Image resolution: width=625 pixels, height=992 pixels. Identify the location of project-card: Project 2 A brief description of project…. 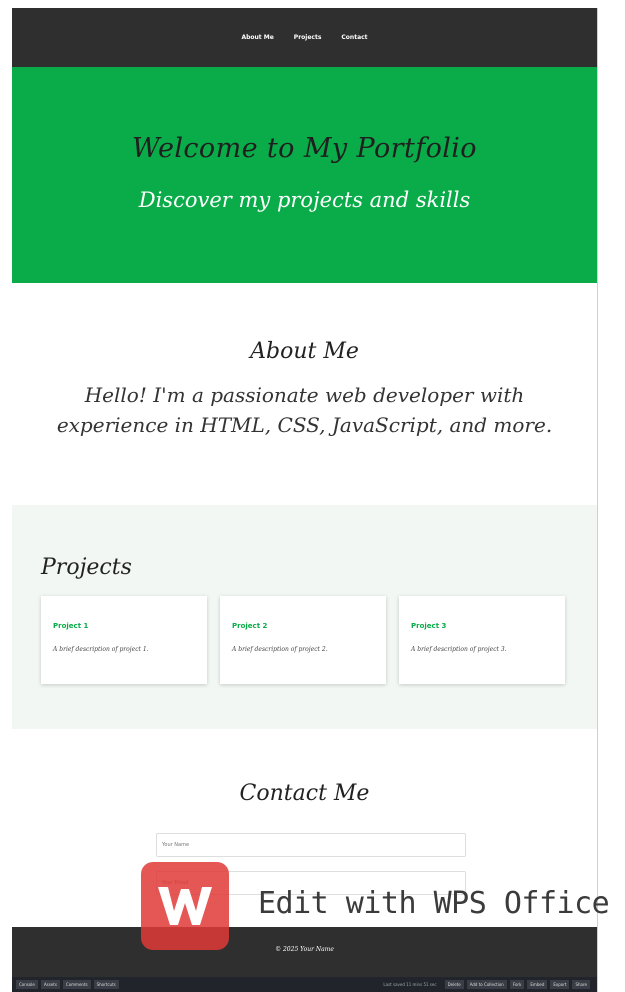
(303, 640).